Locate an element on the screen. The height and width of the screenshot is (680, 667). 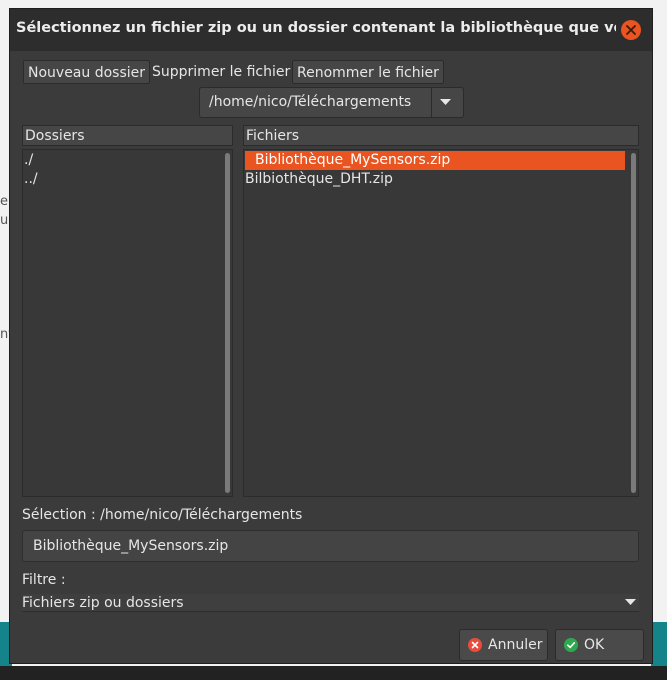
filter-label: Filtre : is located at coordinates (44, 580).